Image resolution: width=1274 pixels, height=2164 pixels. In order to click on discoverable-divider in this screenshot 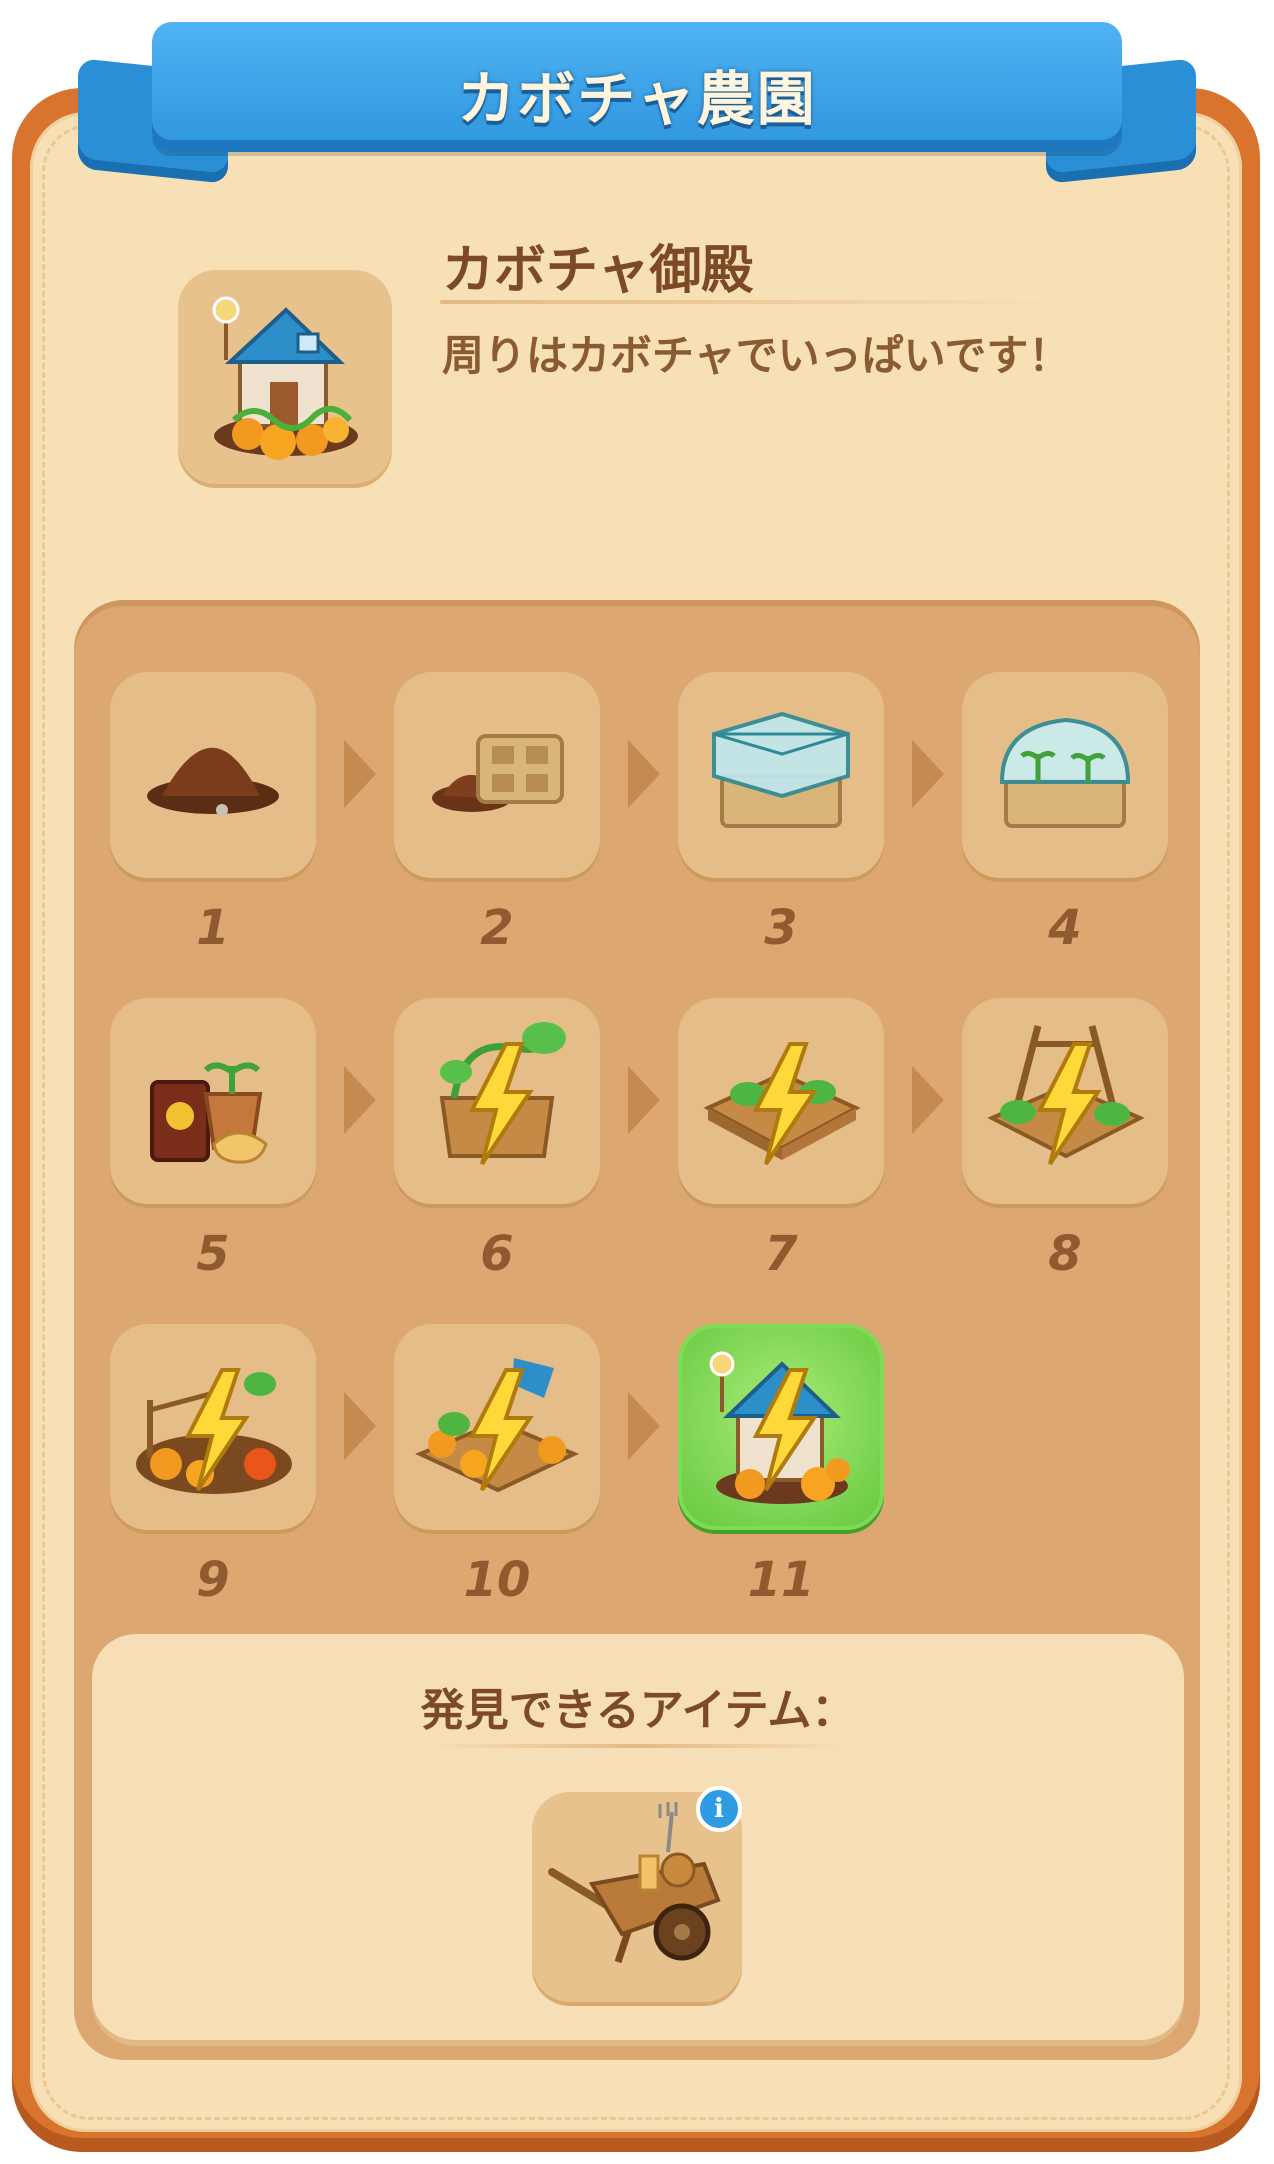, I will do `click(638, 1746)`.